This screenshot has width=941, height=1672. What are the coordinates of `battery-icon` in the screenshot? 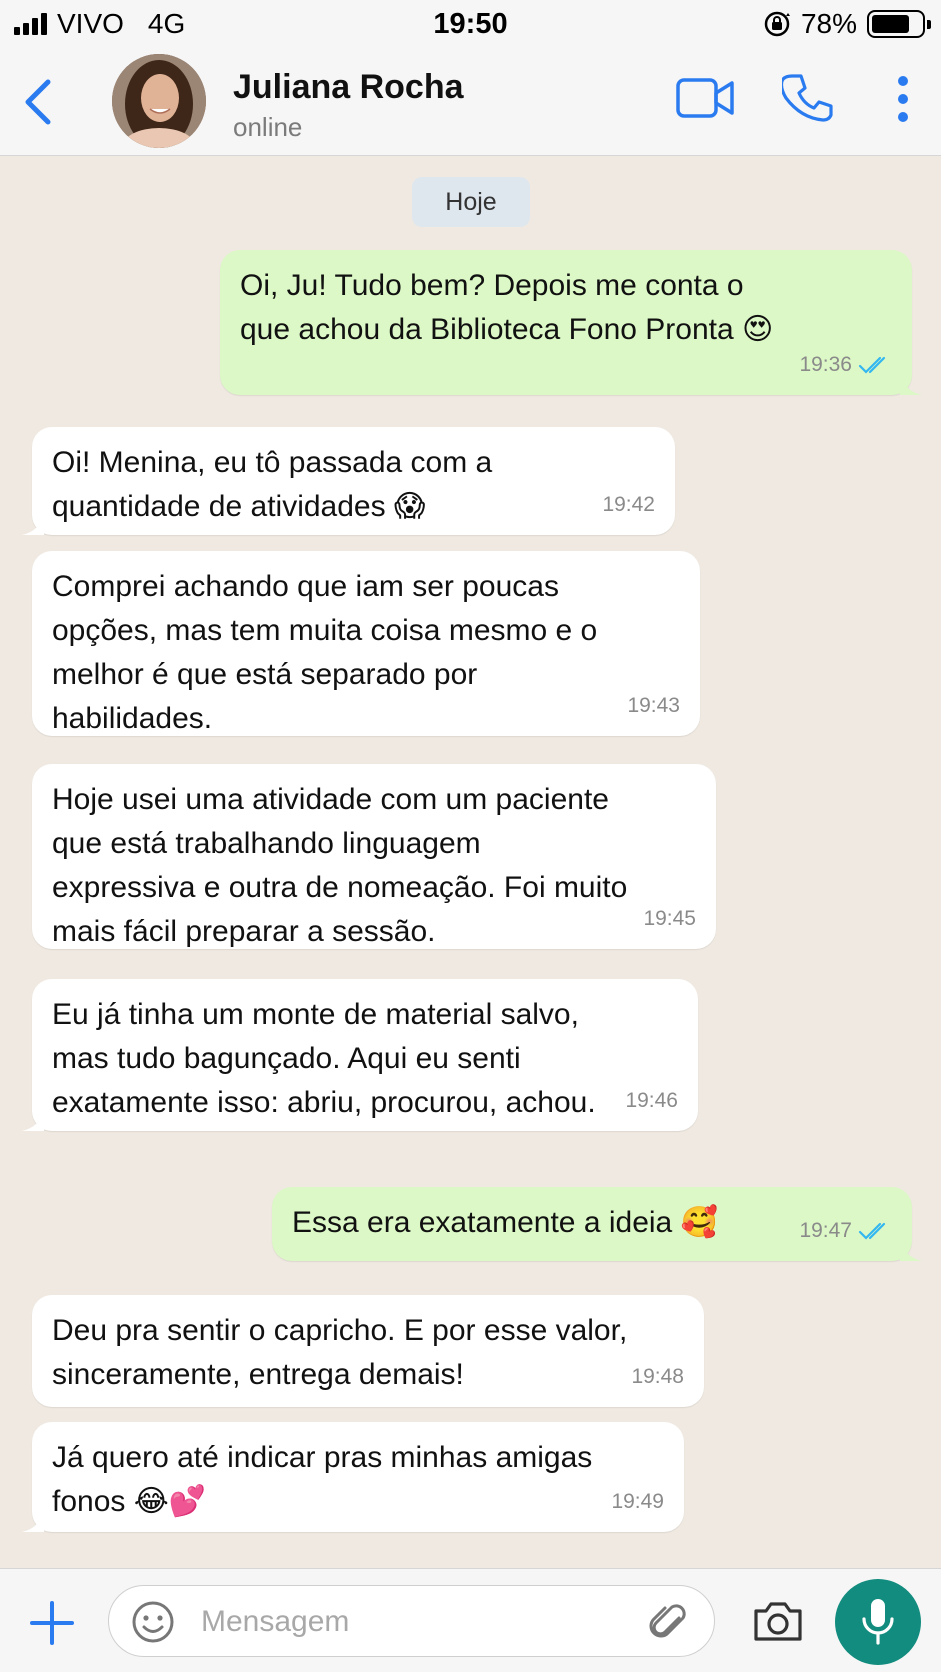 It's located at (899, 24).